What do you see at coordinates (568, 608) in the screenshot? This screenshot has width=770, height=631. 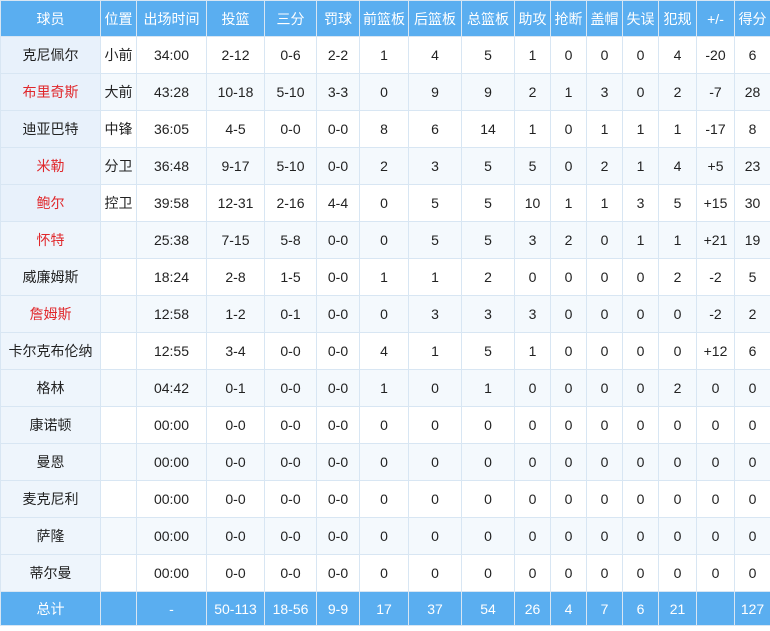 I see `total-steals: 4` at bounding box center [568, 608].